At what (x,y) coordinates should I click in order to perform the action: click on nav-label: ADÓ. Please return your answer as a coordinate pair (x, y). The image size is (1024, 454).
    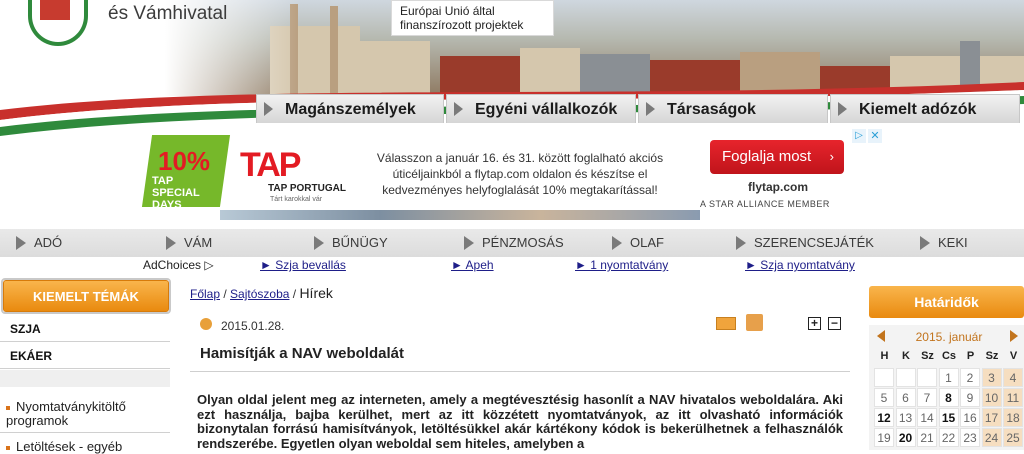
    Looking at the image, I should click on (48, 242).